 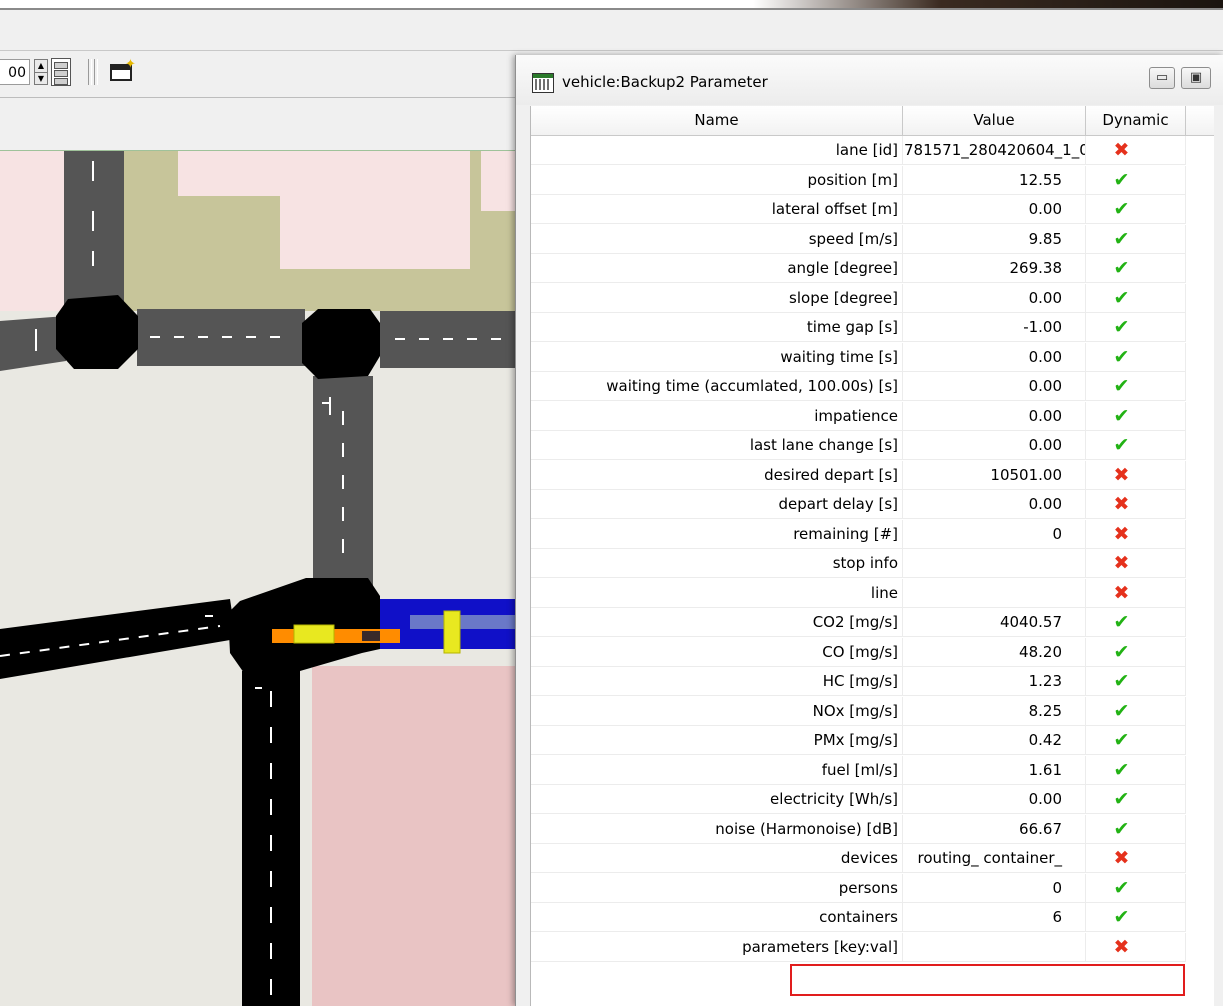 I want to click on spin-down-icon: ▼, so click(x=41, y=79).